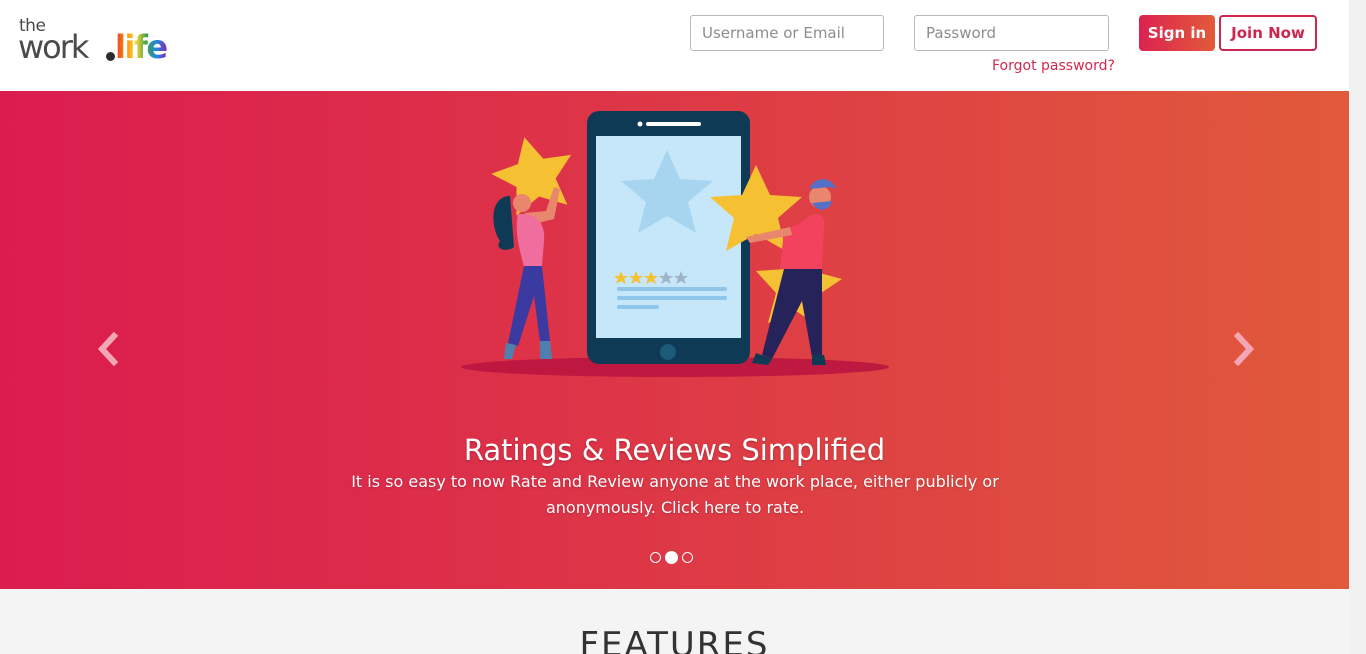  Describe the element at coordinates (675, 244) in the screenshot. I see `ratings-illustration` at that location.